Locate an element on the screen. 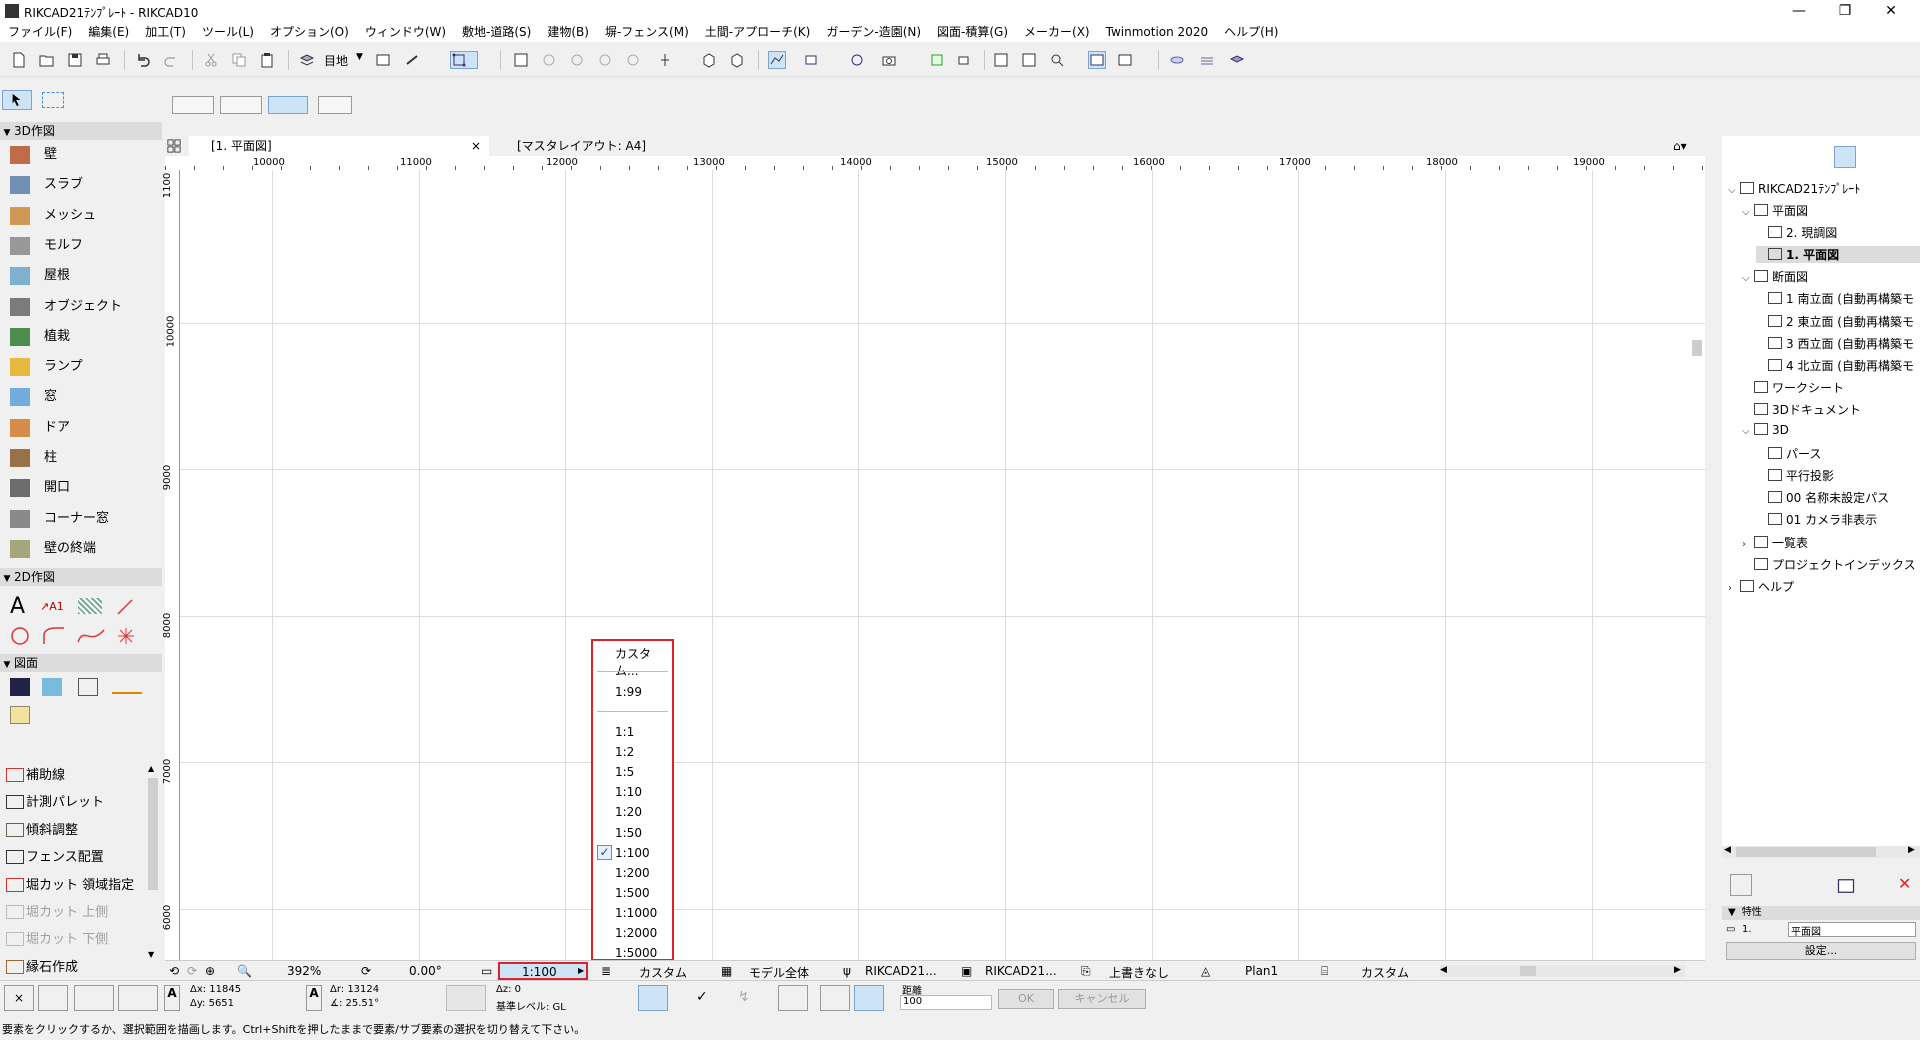  video-icon is located at coordinates (965, 60).